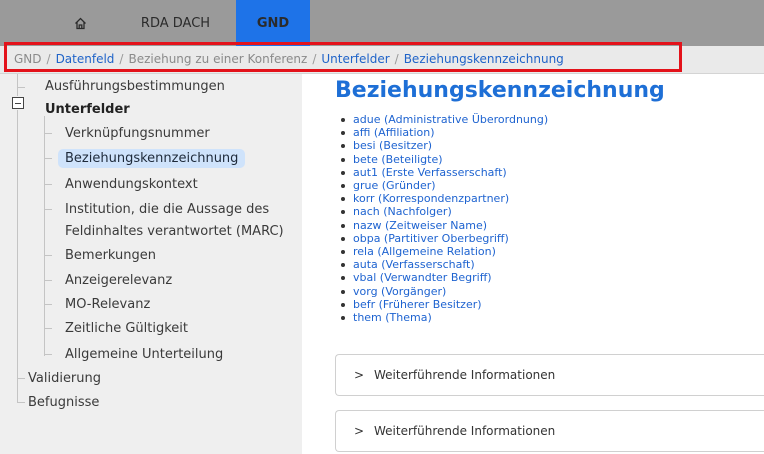 Image resolution: width=764 pixels, height=454 pixels. What do you see at coordinates (444, 238) in the screenshot?
I see `list-item: obpa (Partitiver Oberbegriff)` at bounding box center [444, 238].